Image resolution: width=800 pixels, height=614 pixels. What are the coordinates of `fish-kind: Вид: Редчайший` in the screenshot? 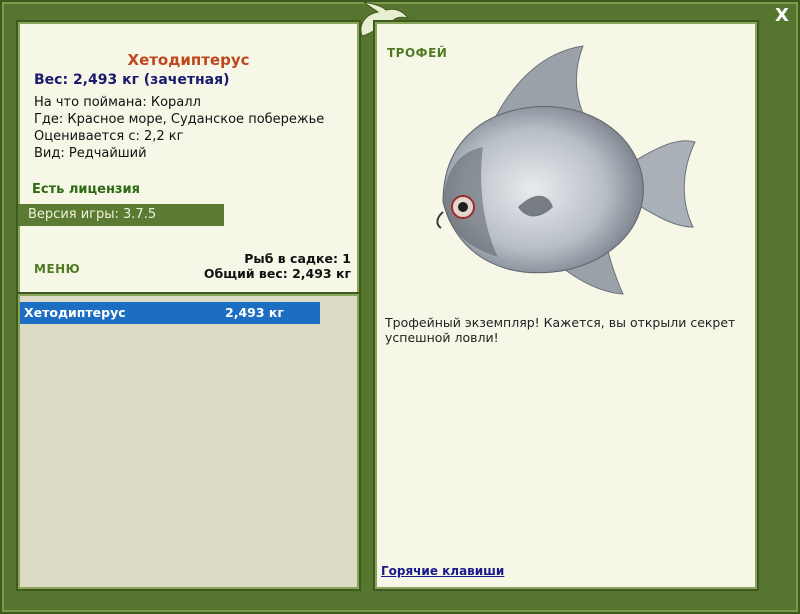 It's located at (90, 153).